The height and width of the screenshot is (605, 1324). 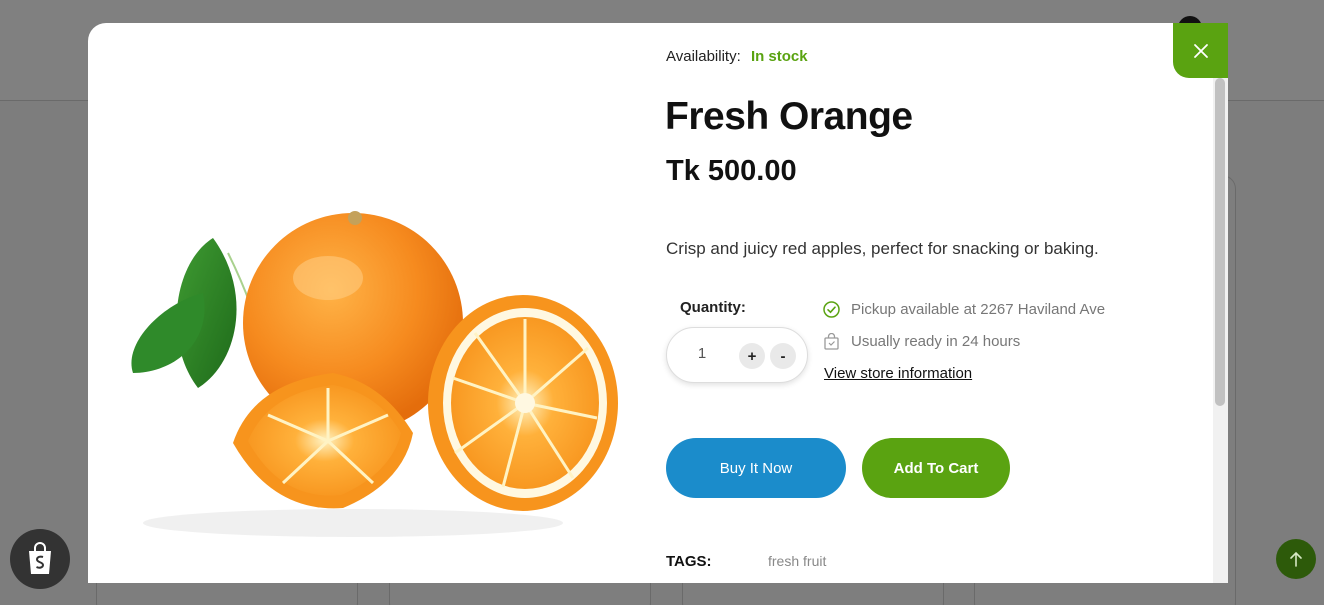 I want to click on tags-label: TAGS:, so click(x=689, y=561).